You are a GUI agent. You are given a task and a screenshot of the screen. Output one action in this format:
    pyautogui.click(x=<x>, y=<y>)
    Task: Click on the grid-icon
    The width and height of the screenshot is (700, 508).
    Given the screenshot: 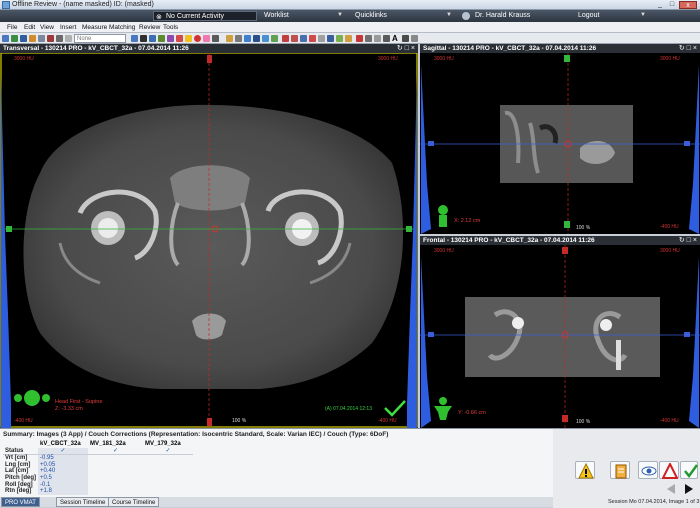 What is the action you would take?
    pyautogui.click(x=215, y=38)
    